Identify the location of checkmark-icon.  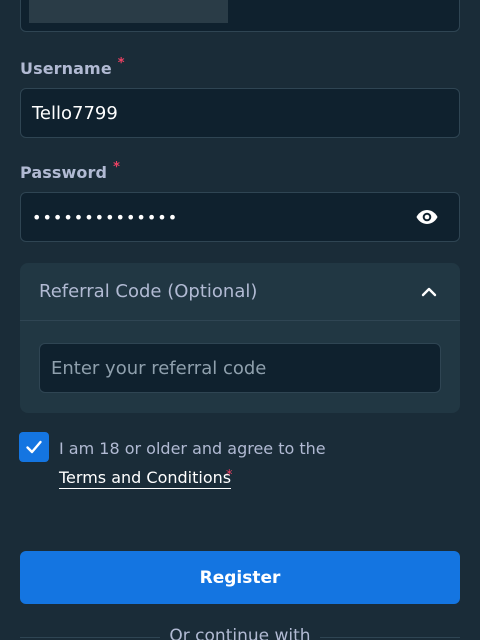
(34, 447).